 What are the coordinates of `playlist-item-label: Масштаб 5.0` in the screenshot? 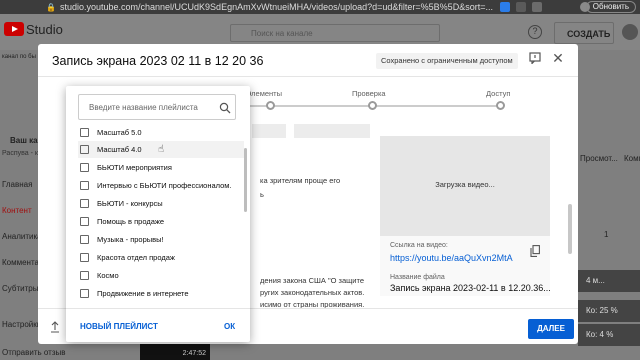 It's located at (119, 132).